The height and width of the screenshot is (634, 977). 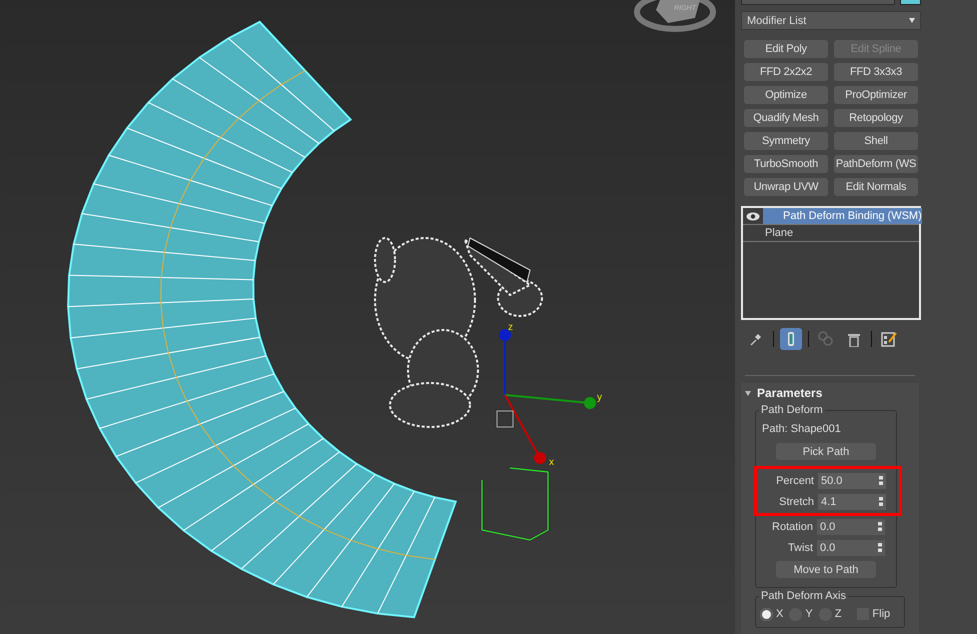 I want to click on modifier-button: Symmetry, so click(x=786, y=141).